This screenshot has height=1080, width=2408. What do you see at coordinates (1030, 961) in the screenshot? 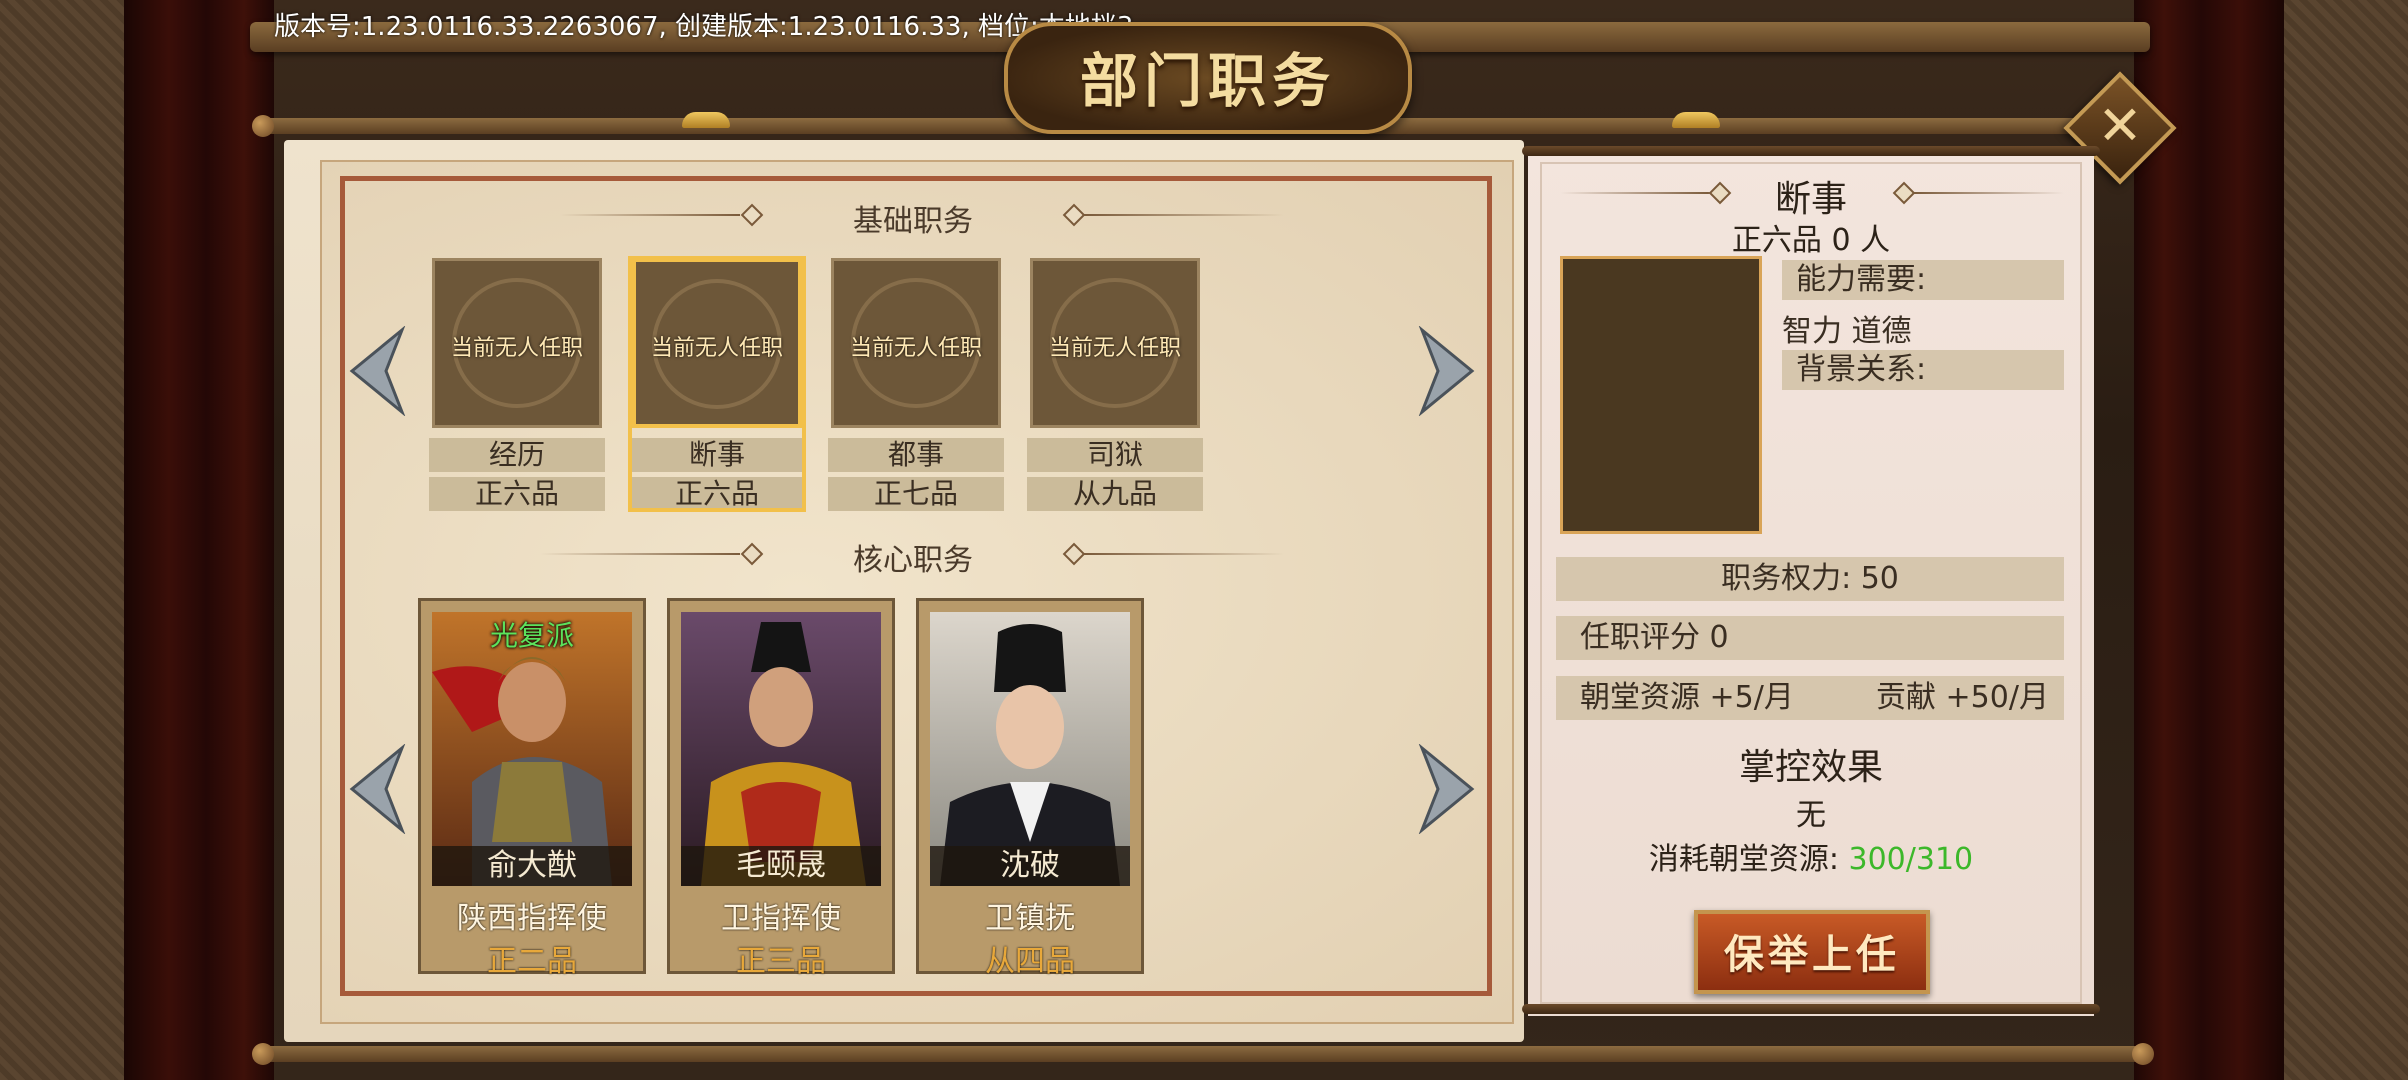
I see `officer-rank: 从四品` at bounding box center [1030, 961].